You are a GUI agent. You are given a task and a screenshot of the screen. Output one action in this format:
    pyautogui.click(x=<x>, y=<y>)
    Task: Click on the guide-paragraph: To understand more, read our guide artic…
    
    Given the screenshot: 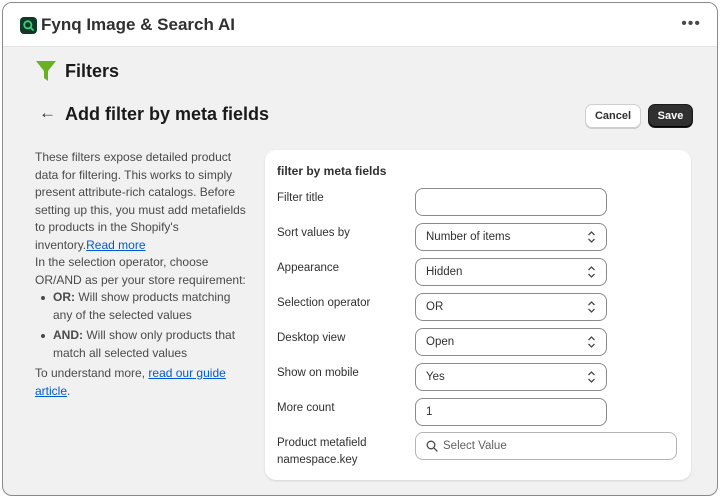 What is the action you would take?
    pyautogui.click(x=130, y=382)
    